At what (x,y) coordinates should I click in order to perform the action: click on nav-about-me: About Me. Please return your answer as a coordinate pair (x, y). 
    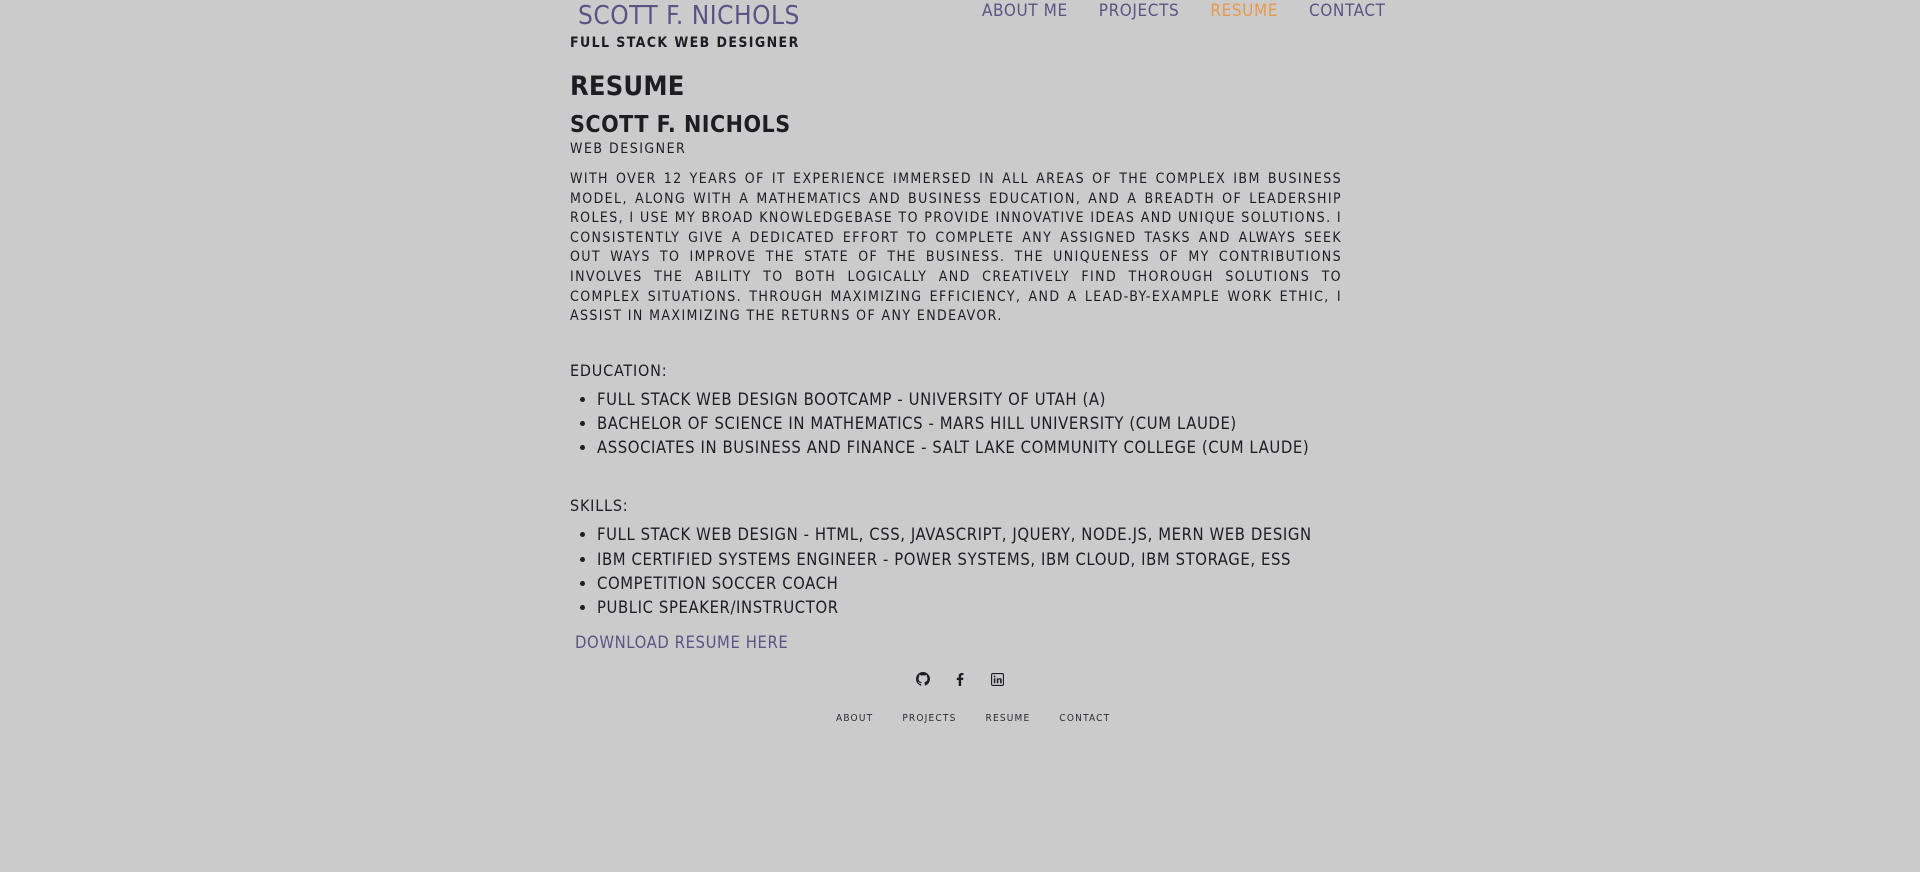
    Looking at the image, I should click on (1025, 11).